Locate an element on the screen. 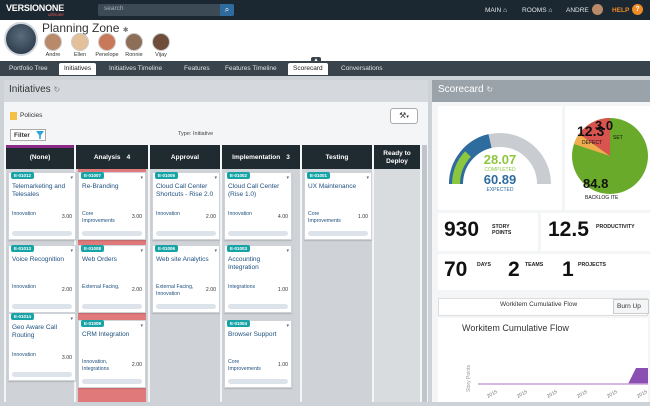 This screenshot has width=650, height=406. card-title: Geo Aware Call Routing is located at coordinates (42, 332).